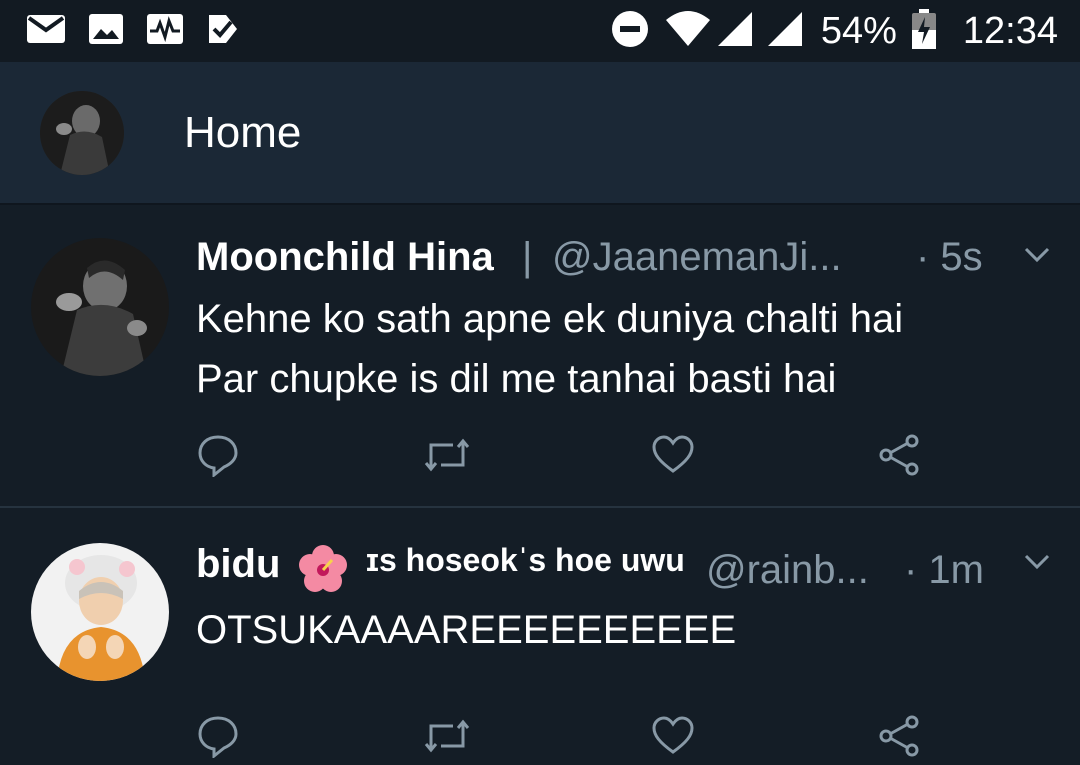 Image resolution: width=1080 pixels, height=765 pixels. I want to click on tweet-text-line: Par chupke is dil me tanhai basti hai, so click(516, 379).